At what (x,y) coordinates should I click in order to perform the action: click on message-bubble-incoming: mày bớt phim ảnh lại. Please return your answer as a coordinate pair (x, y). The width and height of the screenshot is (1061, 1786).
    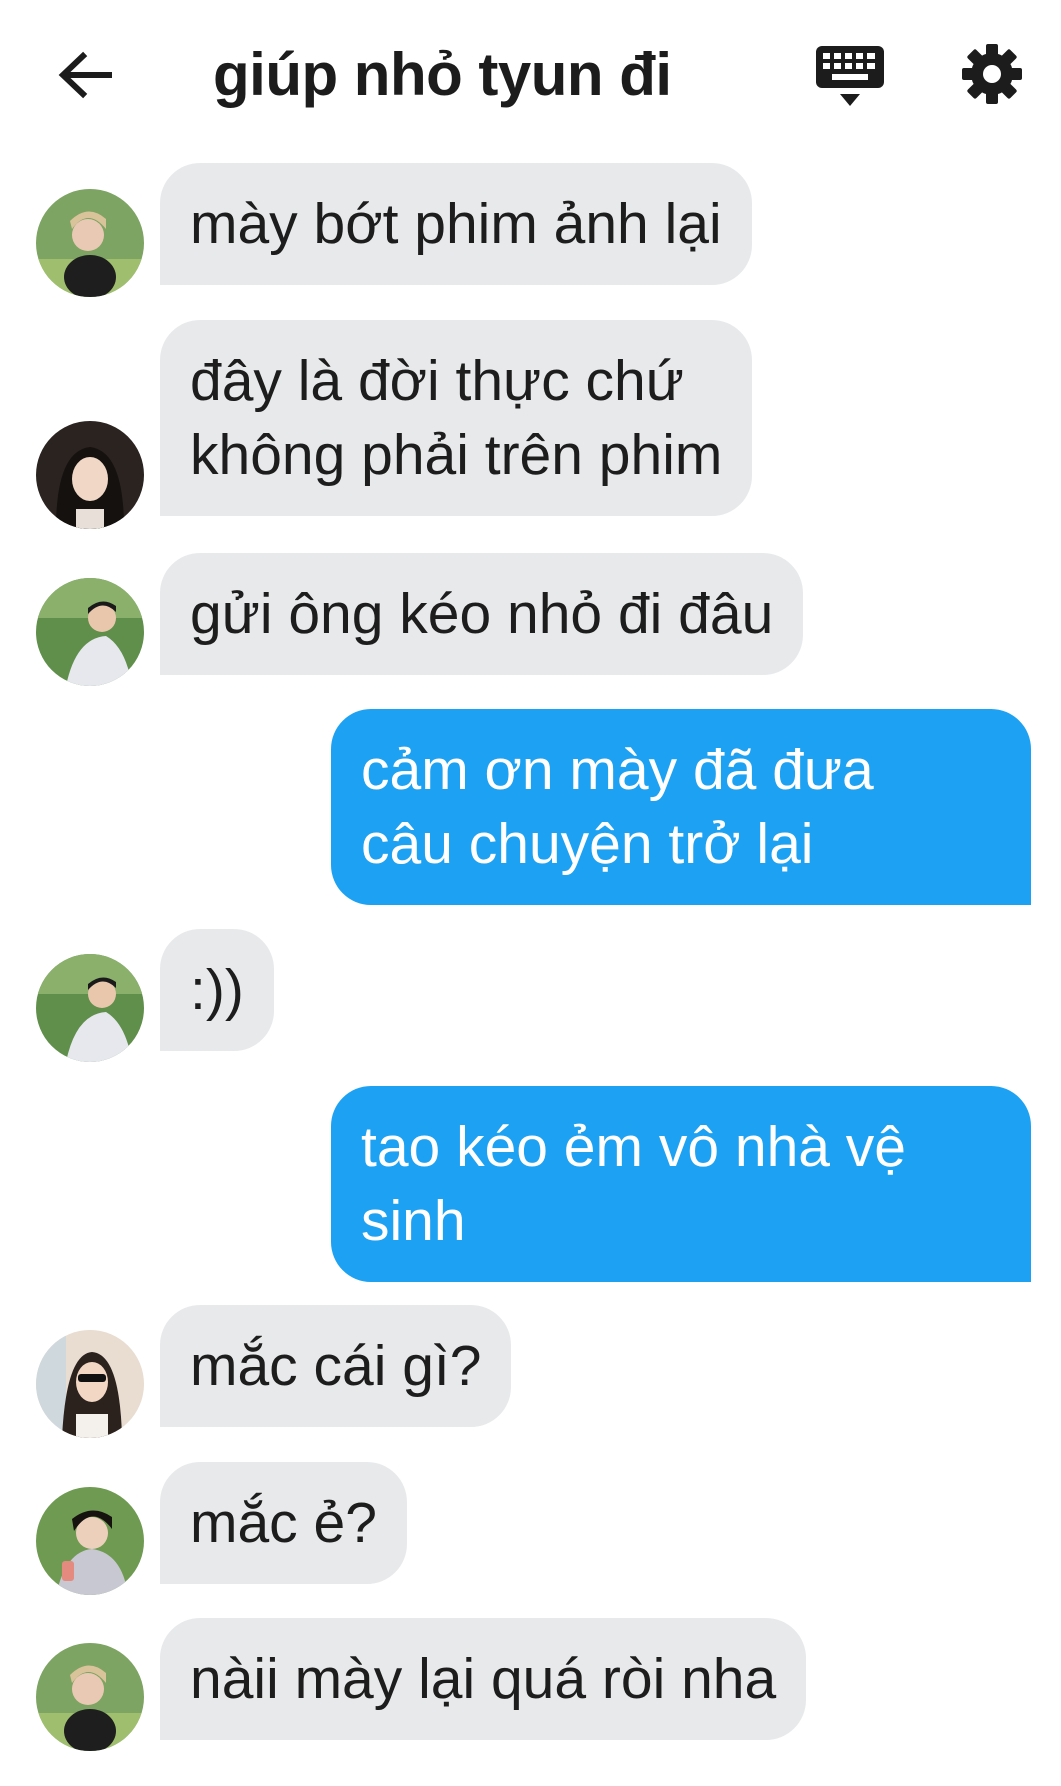
    Looking at the image, I should click on (456, 224).